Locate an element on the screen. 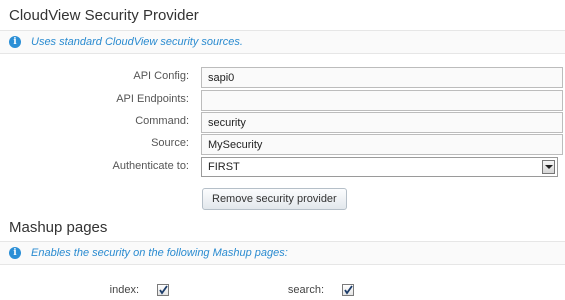 The height and width of the screenshot is (300, 565). security-provider-title: CloudView Security Provider is located at coordinates (104, 15).